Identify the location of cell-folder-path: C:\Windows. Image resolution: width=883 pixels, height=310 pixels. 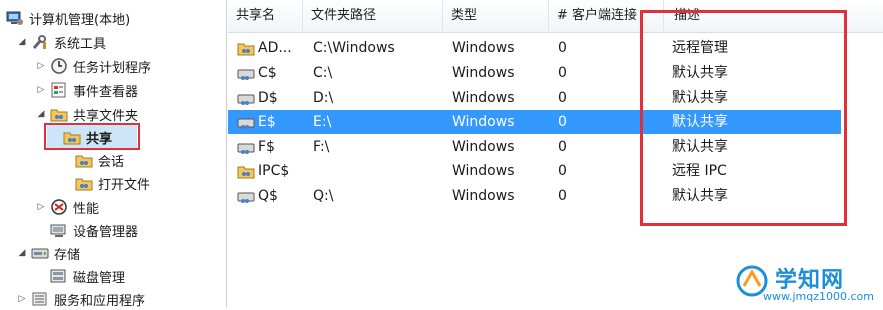
(354, 48).